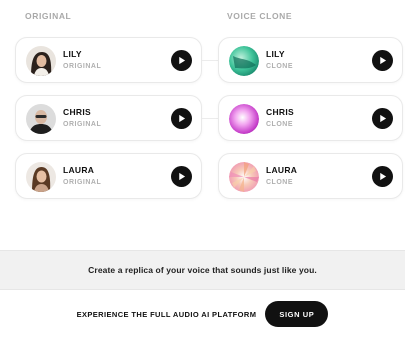 Image resolution: width=405 pixels, height=363 pixels. I want to click on avatar-lily, so click(41, 61).